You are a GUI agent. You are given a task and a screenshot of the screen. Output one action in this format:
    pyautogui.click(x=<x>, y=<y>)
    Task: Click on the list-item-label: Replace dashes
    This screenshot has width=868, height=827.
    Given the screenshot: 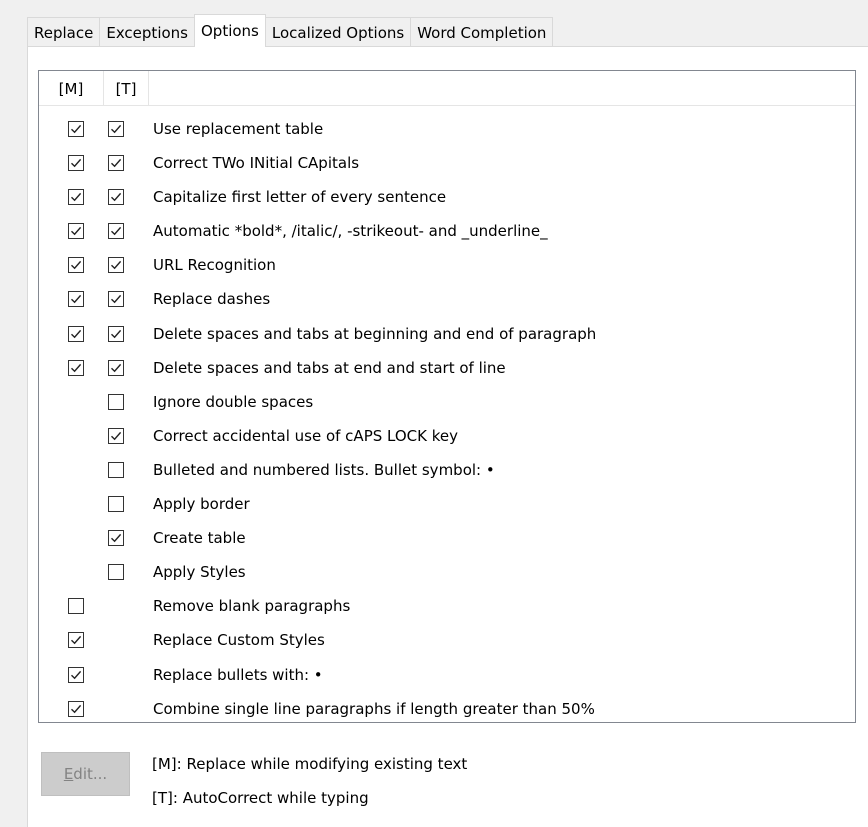 What is the action you would take?
    pyautogui.click(x=212, y=299)
    